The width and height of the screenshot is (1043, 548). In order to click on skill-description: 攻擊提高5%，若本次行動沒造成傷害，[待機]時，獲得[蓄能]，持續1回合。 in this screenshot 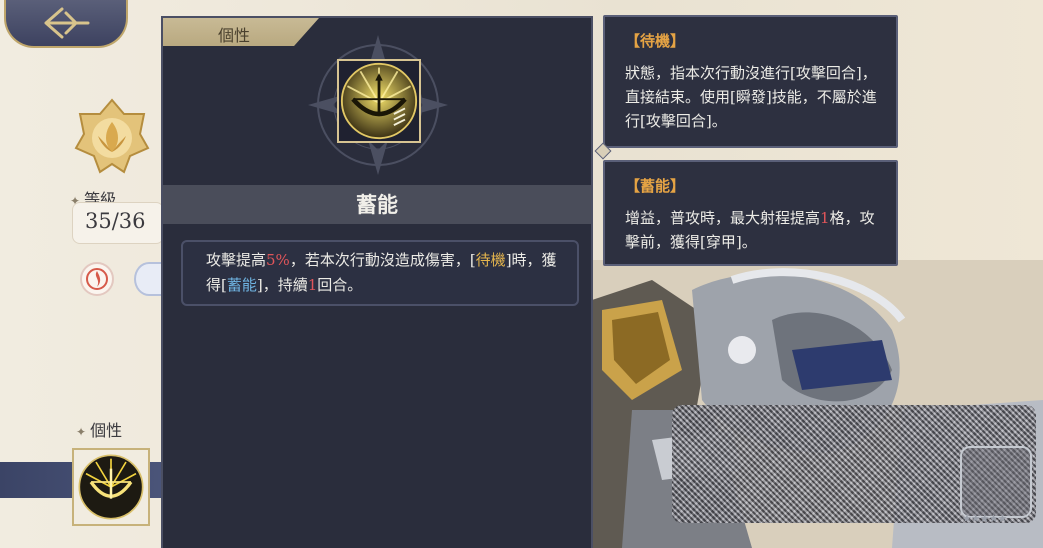, I will do `click(380, 273)`.